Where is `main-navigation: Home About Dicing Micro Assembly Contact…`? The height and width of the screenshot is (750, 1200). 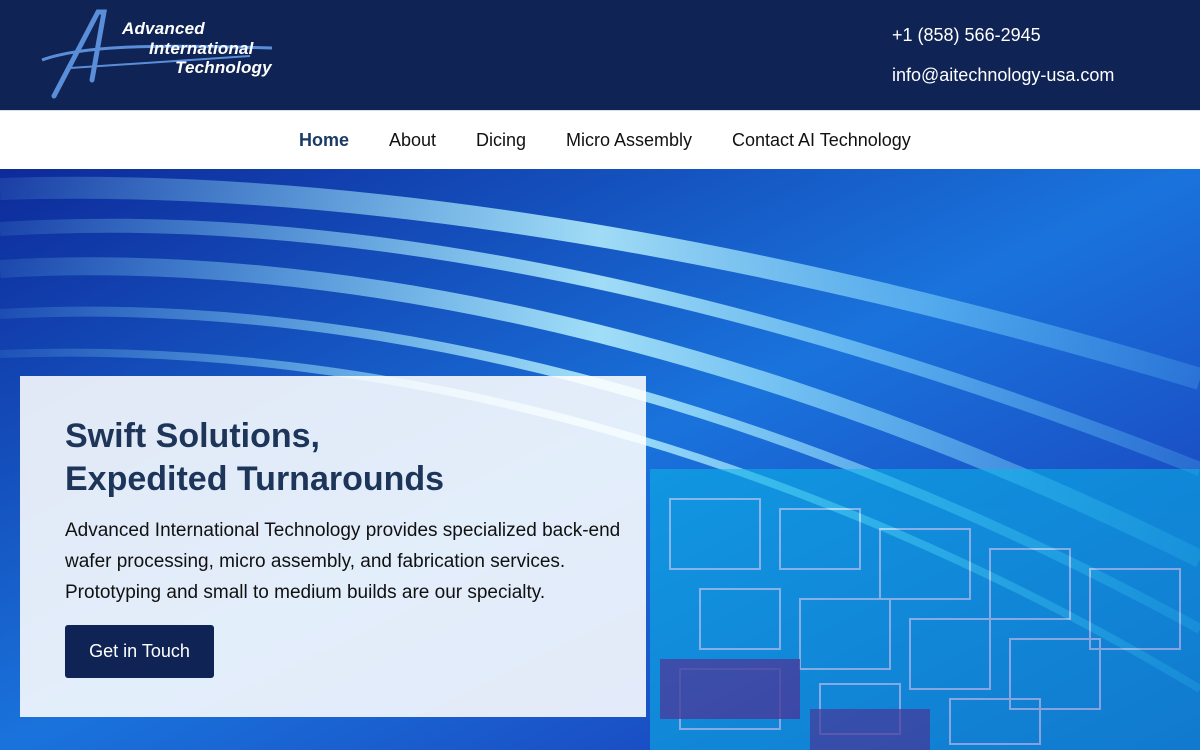
main-navigation: Home About Dicing Micro Assembly Contact… is located at coordinates (600, 139).